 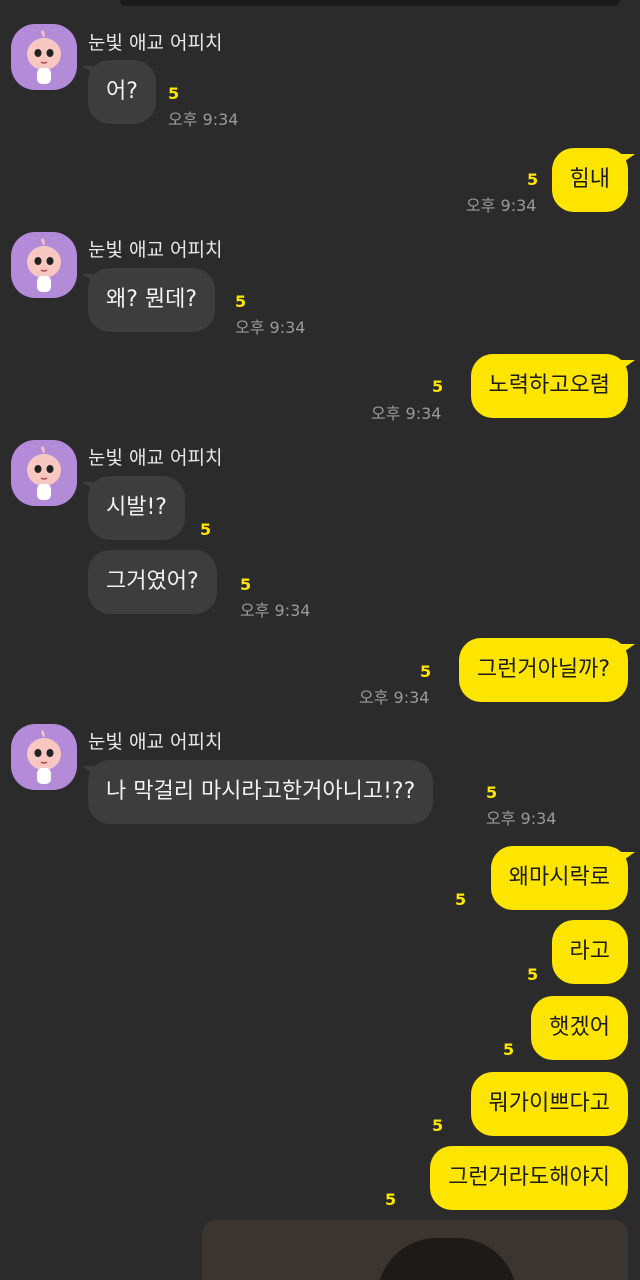 What do you see at coordinates (529, 1178) in the screenshot?
I see `message-bubble-outgoing: 그런거라도해야지` at bounding box center [529, 1178].